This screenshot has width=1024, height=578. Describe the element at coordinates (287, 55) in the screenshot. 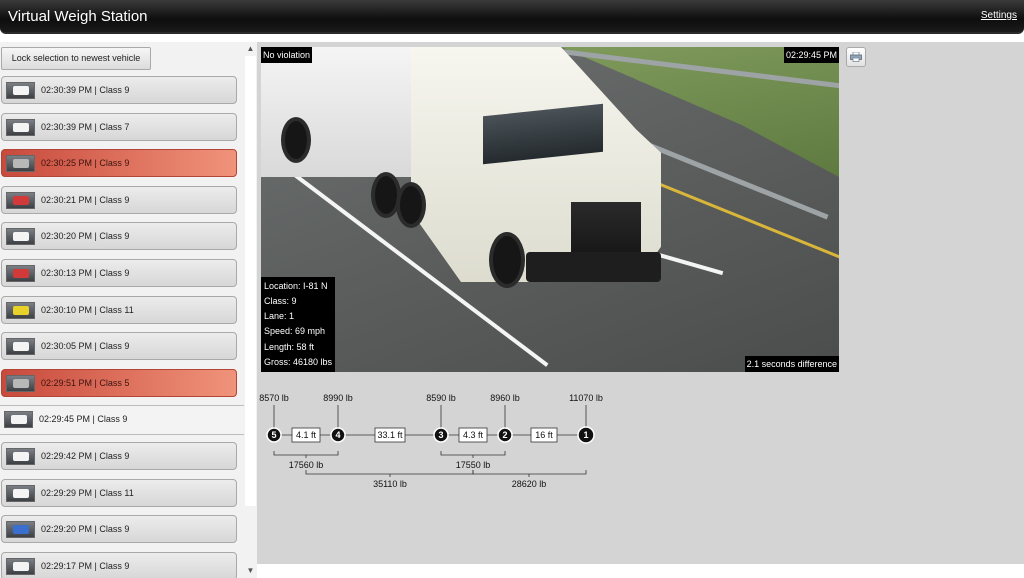

I see `violation-status: No violation` at that location.